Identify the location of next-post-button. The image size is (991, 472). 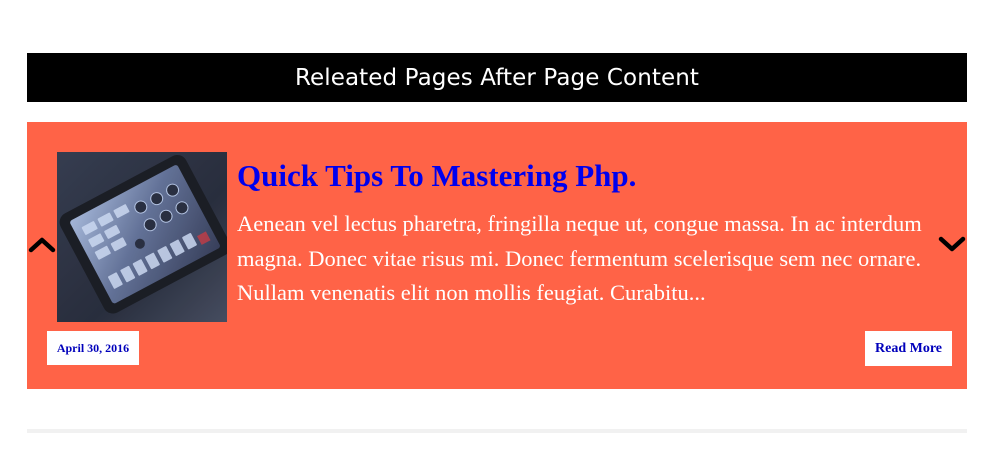
(952, 244).